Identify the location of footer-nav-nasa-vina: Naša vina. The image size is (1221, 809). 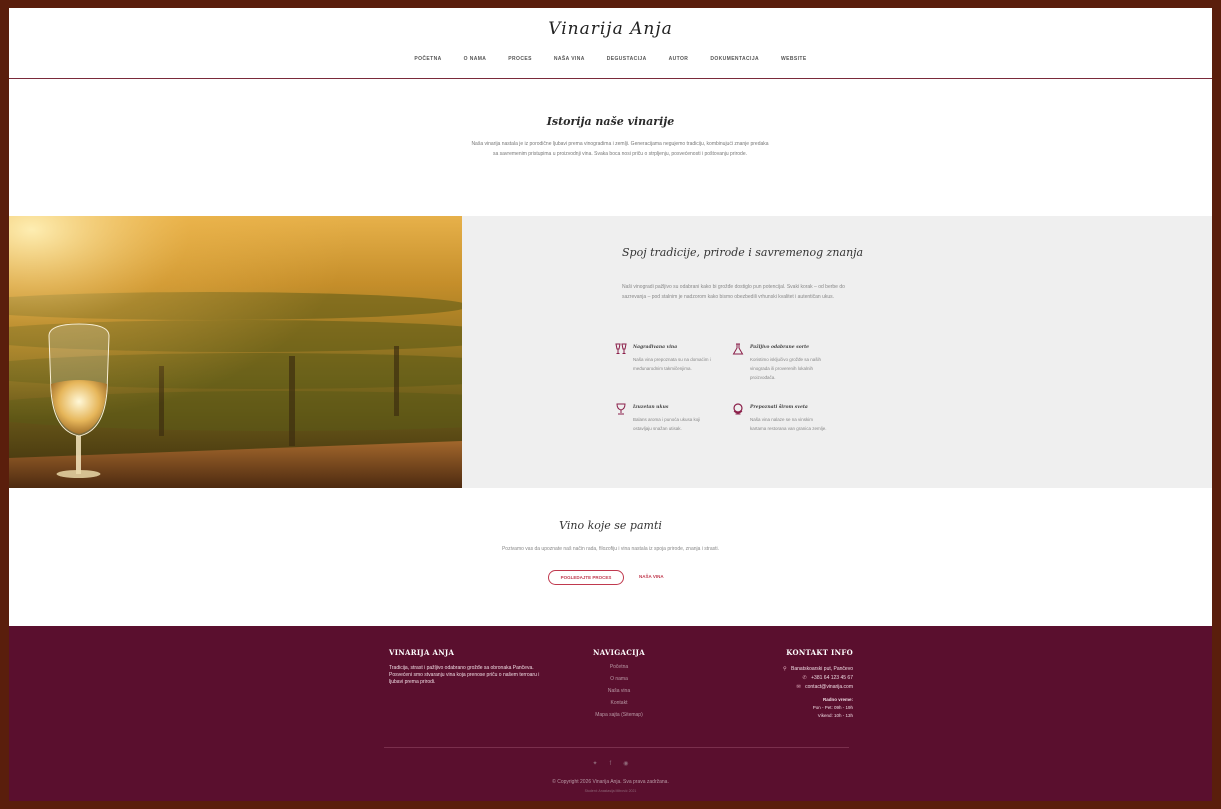
(619, 691).